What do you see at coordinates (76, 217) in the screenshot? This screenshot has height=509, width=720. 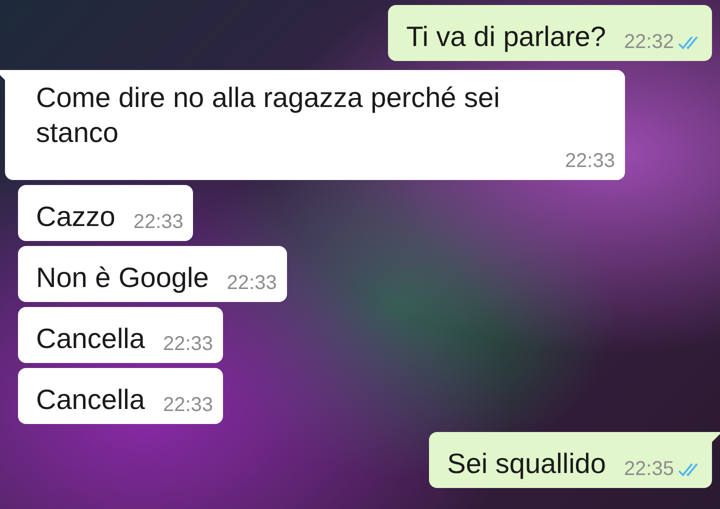 I see `message-text: Cazzo` at bounding box center [76, 217].